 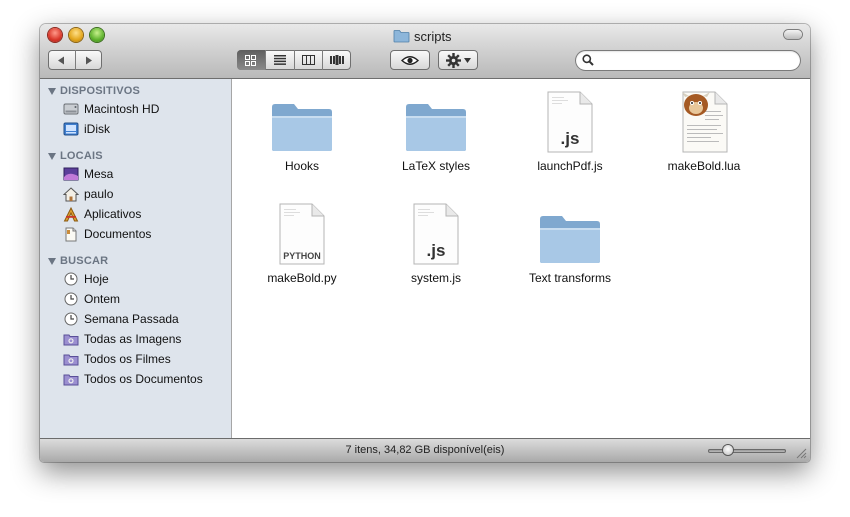 I want to click on gear-icon, so click(x=453, y=60).